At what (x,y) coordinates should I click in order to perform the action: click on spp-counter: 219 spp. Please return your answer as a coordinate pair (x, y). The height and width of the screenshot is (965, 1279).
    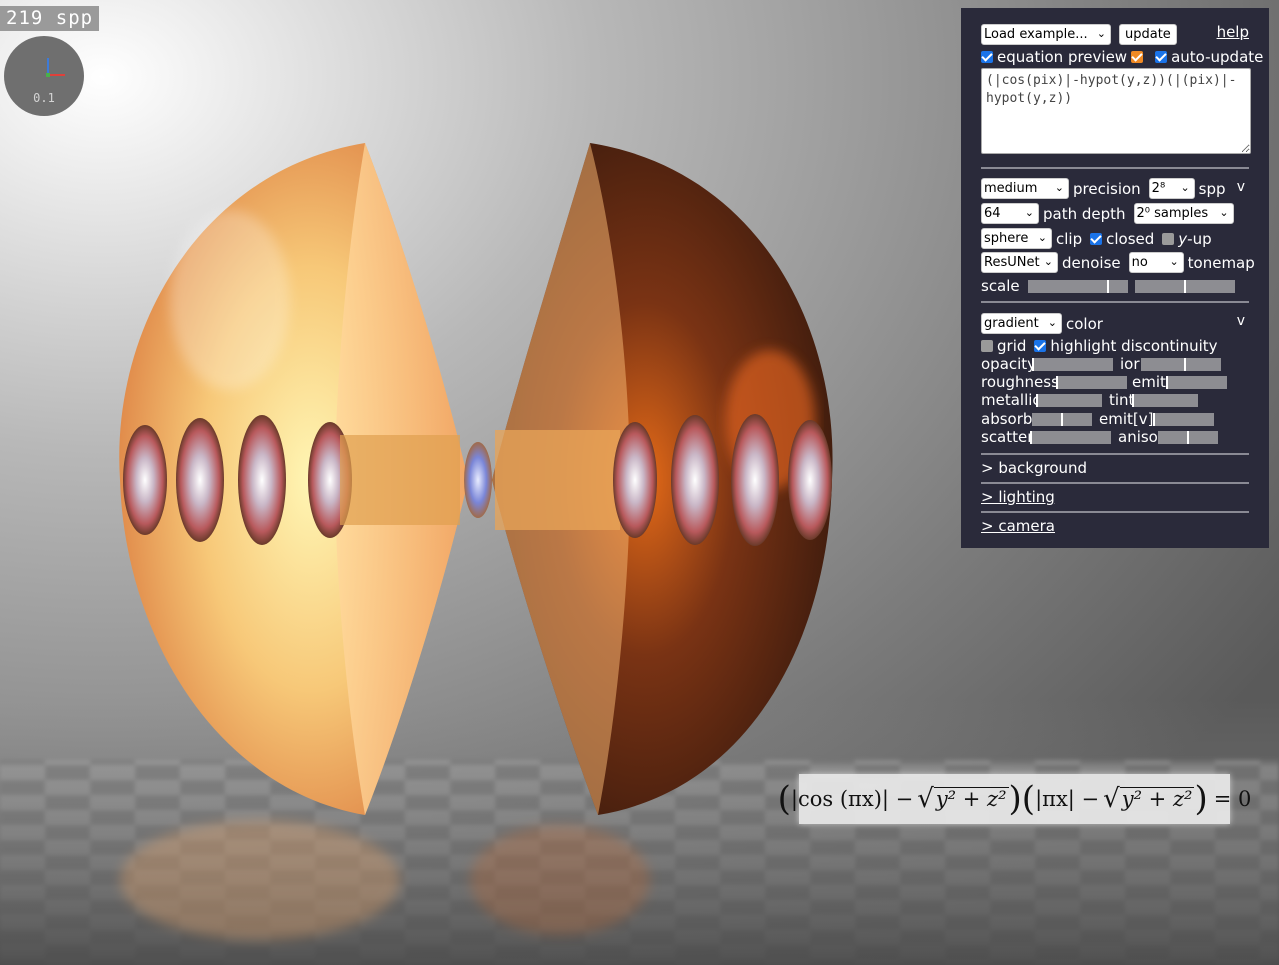
    Looking at the image, I should click on (50, 18).